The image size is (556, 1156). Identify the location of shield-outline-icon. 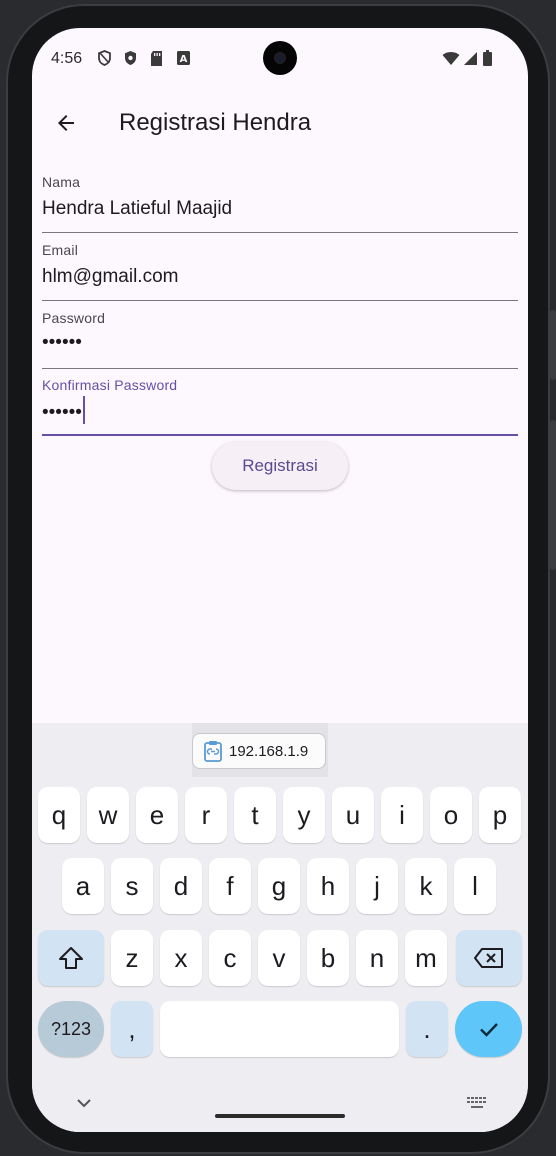
(104, 58).